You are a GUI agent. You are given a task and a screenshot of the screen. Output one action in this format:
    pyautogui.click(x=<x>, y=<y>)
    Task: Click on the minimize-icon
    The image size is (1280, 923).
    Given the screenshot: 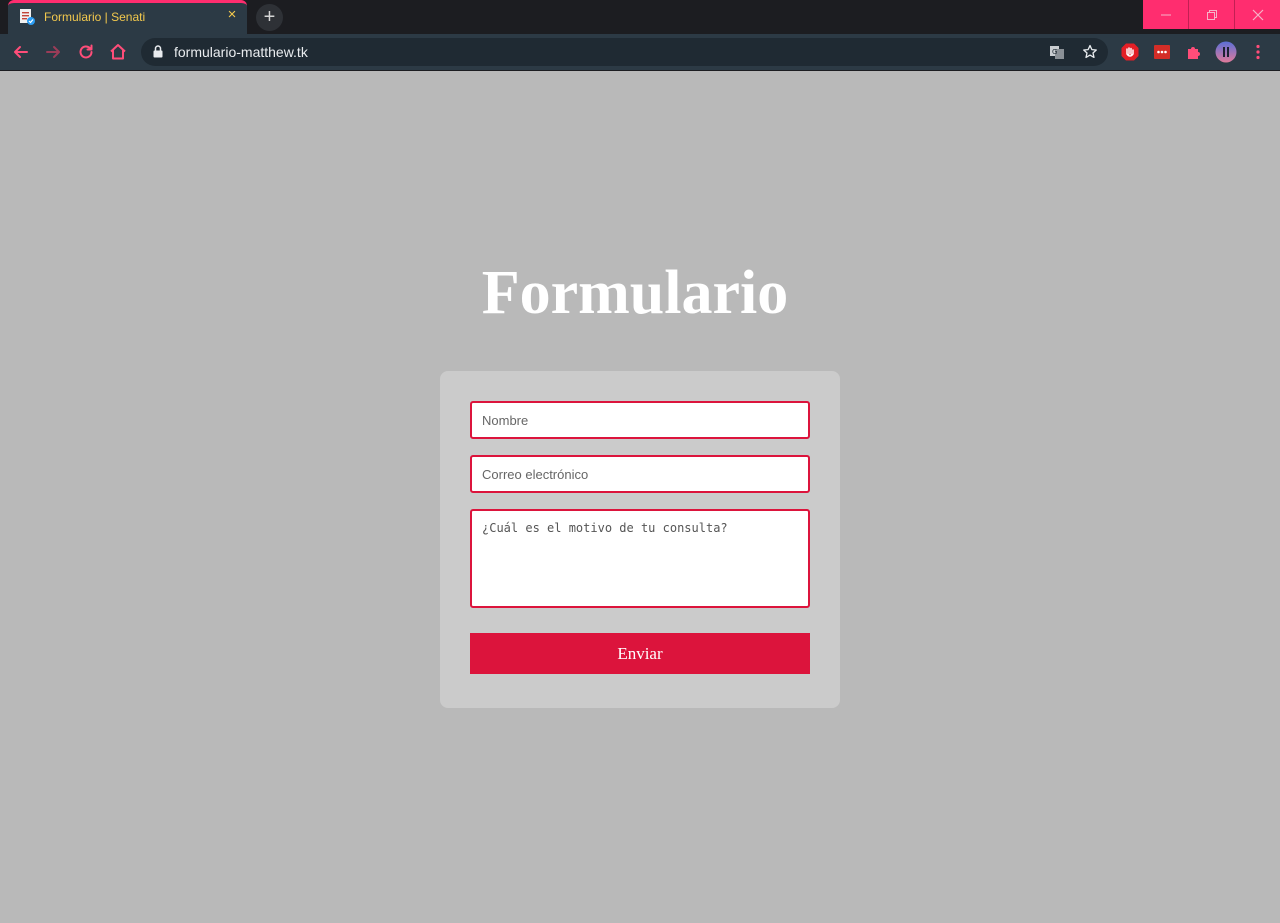 What is the action you would take?
    pyautogui.click(x=1166, y=15)
    